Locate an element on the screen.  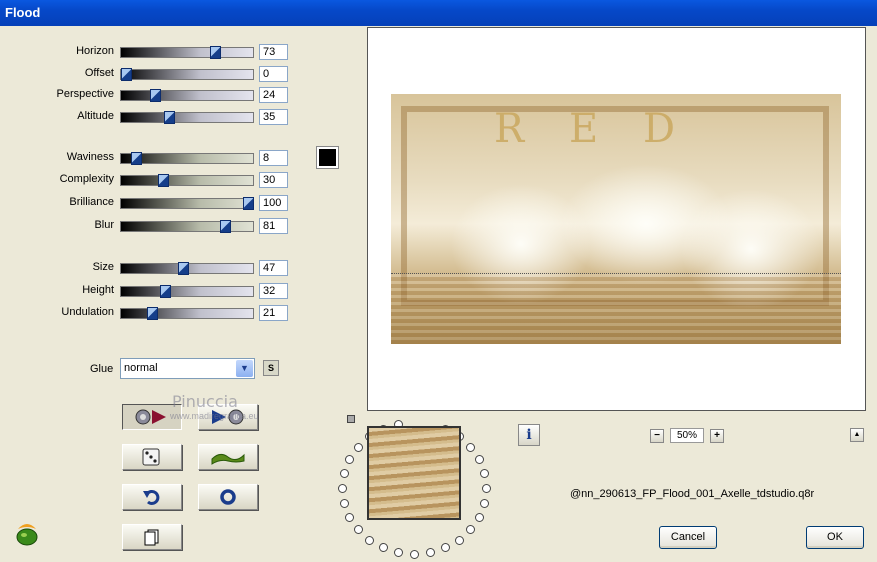
slider-value-input: 21 is located at coordinates (273, 313).